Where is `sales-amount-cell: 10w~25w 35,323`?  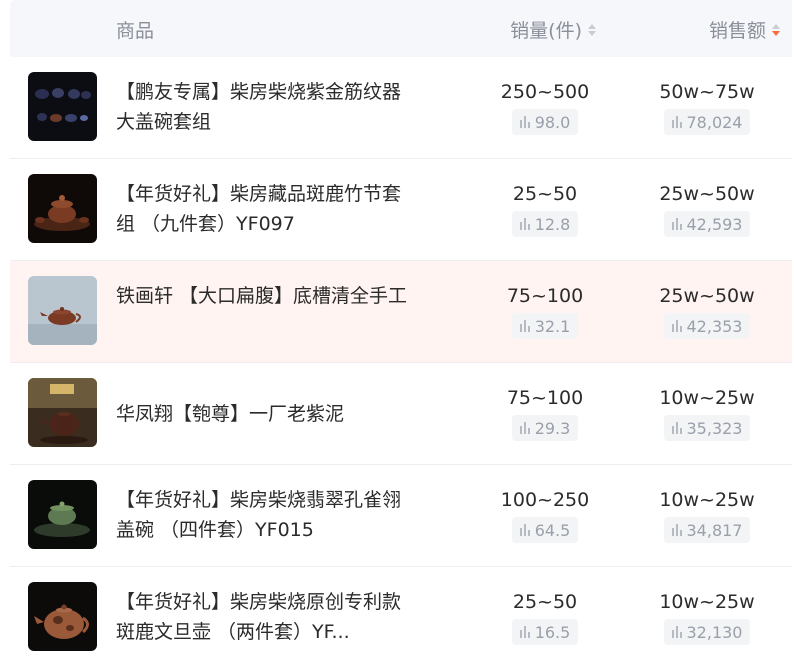 sales-amount-cell: 10w~25w 35,323 is located at coordinates (707, 413).